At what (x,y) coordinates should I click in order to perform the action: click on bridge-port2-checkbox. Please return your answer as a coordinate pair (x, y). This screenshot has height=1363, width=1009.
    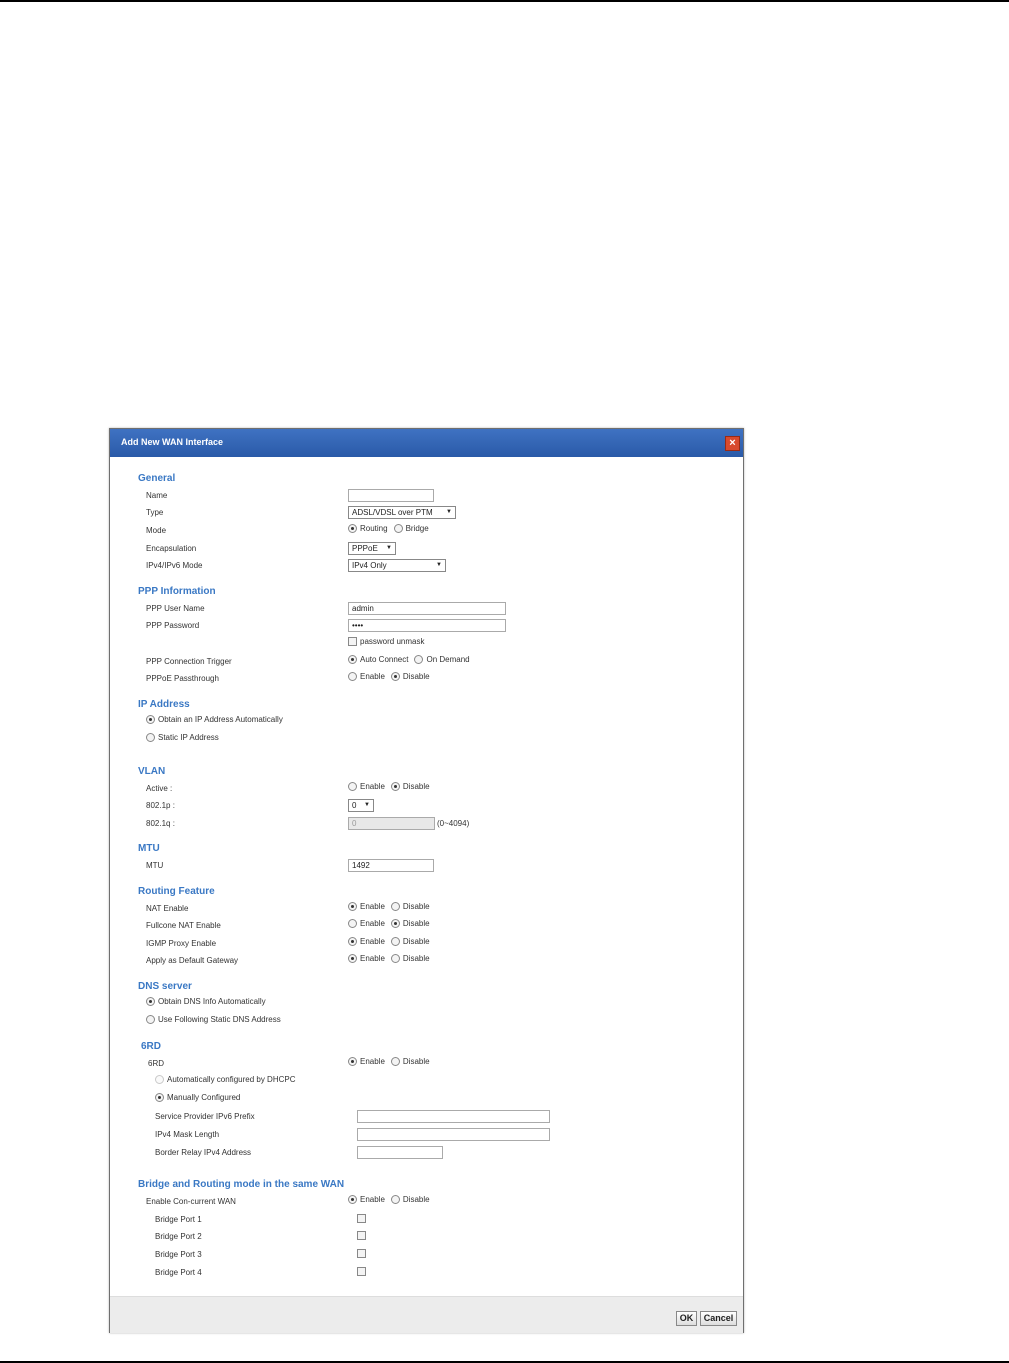
    Looking at the image, I should click on (361, 1235).